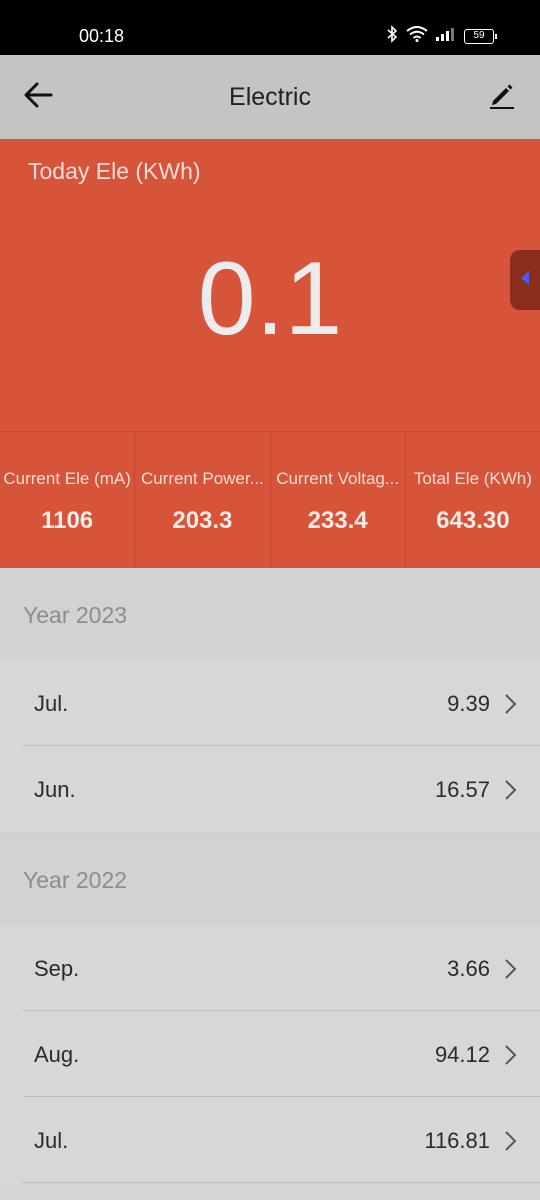 The width and height of the screenshot is (540, 1200). I want to click on stat-label: Current Ele (mA), so click(67, 478).